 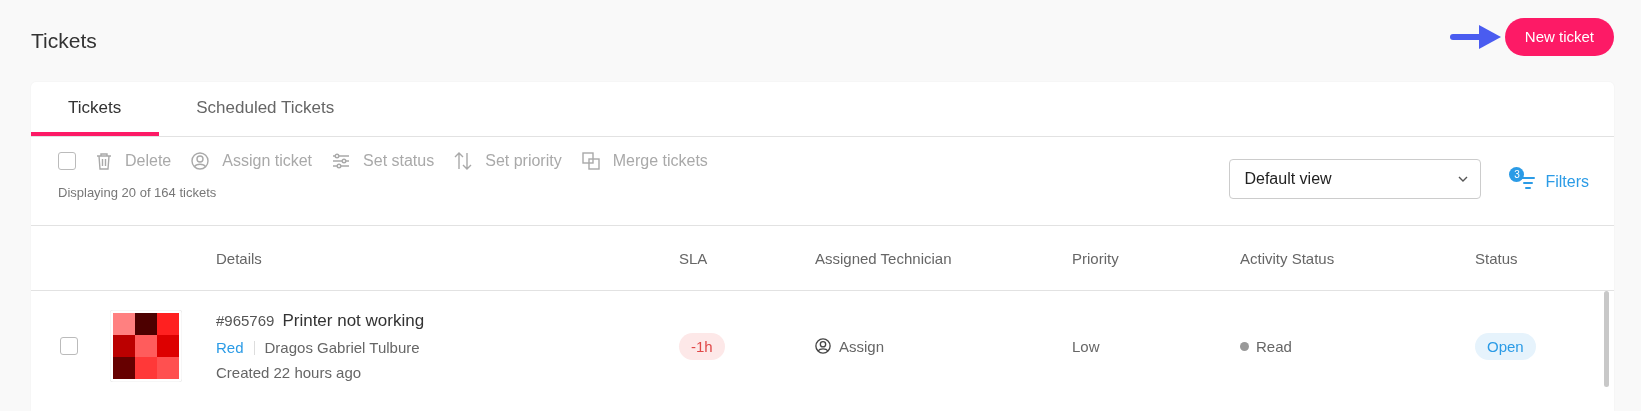 I want to click on column-header: Priority, so click(x=1096, y=258).